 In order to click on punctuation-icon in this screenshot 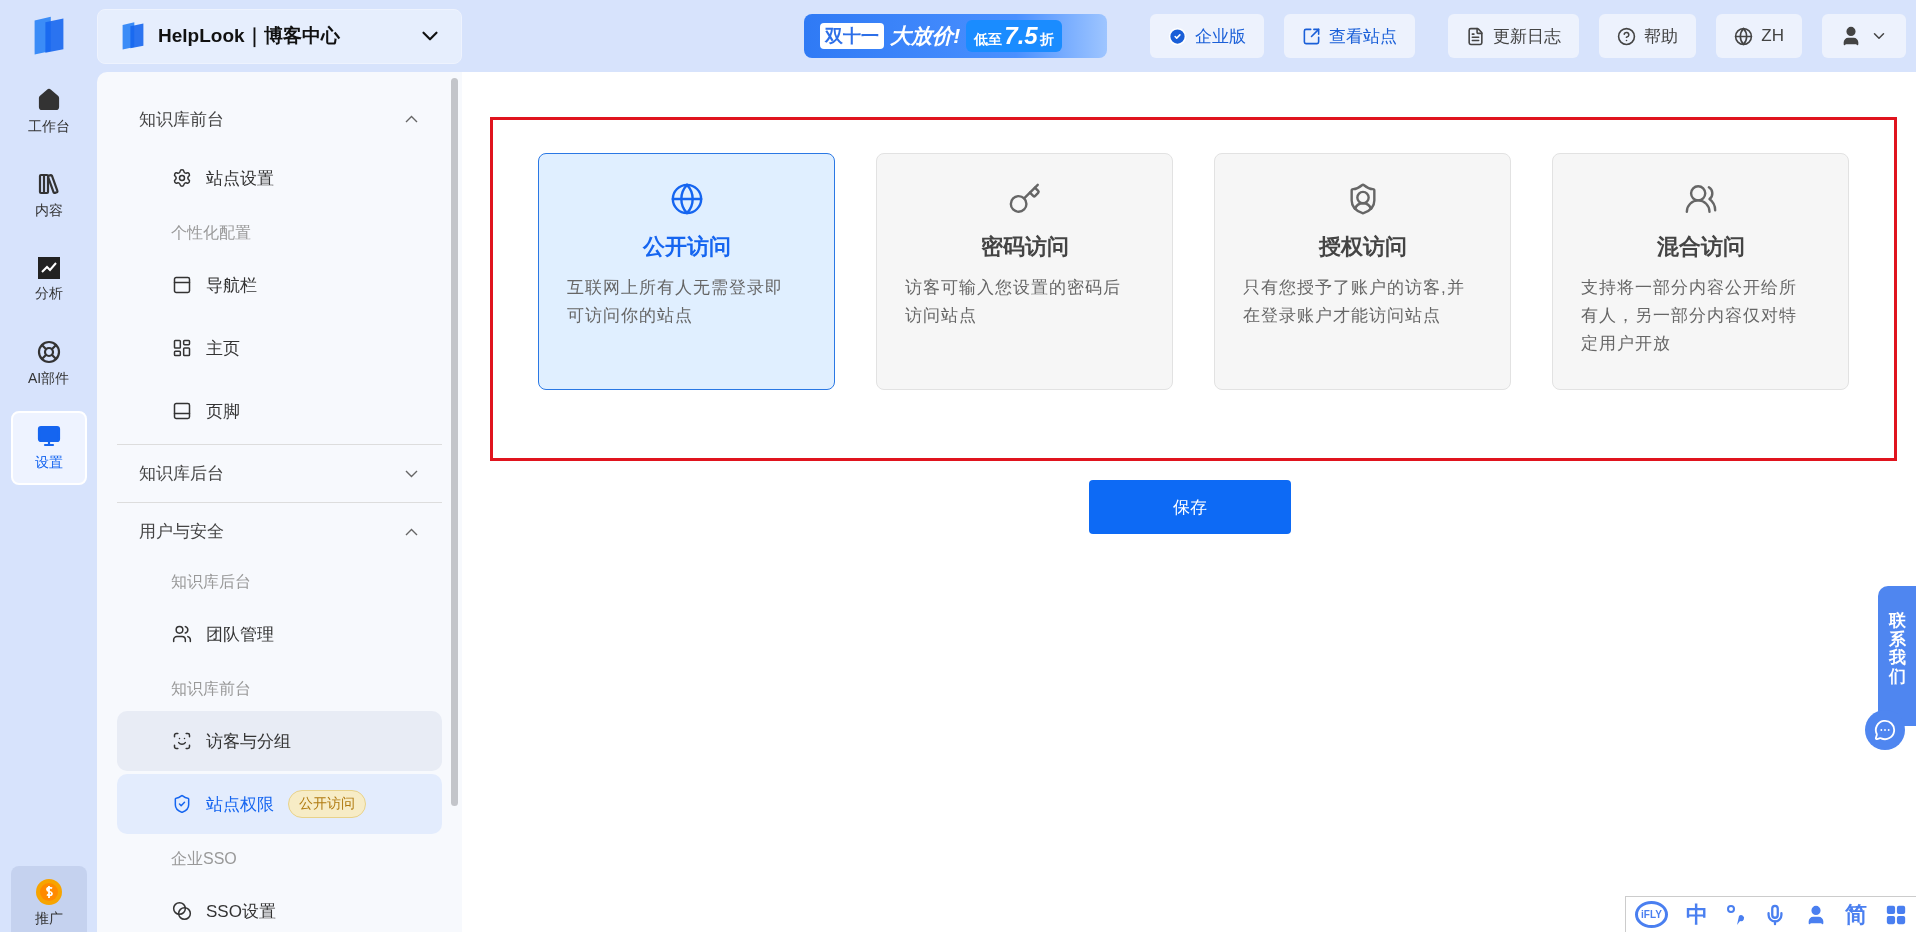, I will do `click(1736, 914)`.